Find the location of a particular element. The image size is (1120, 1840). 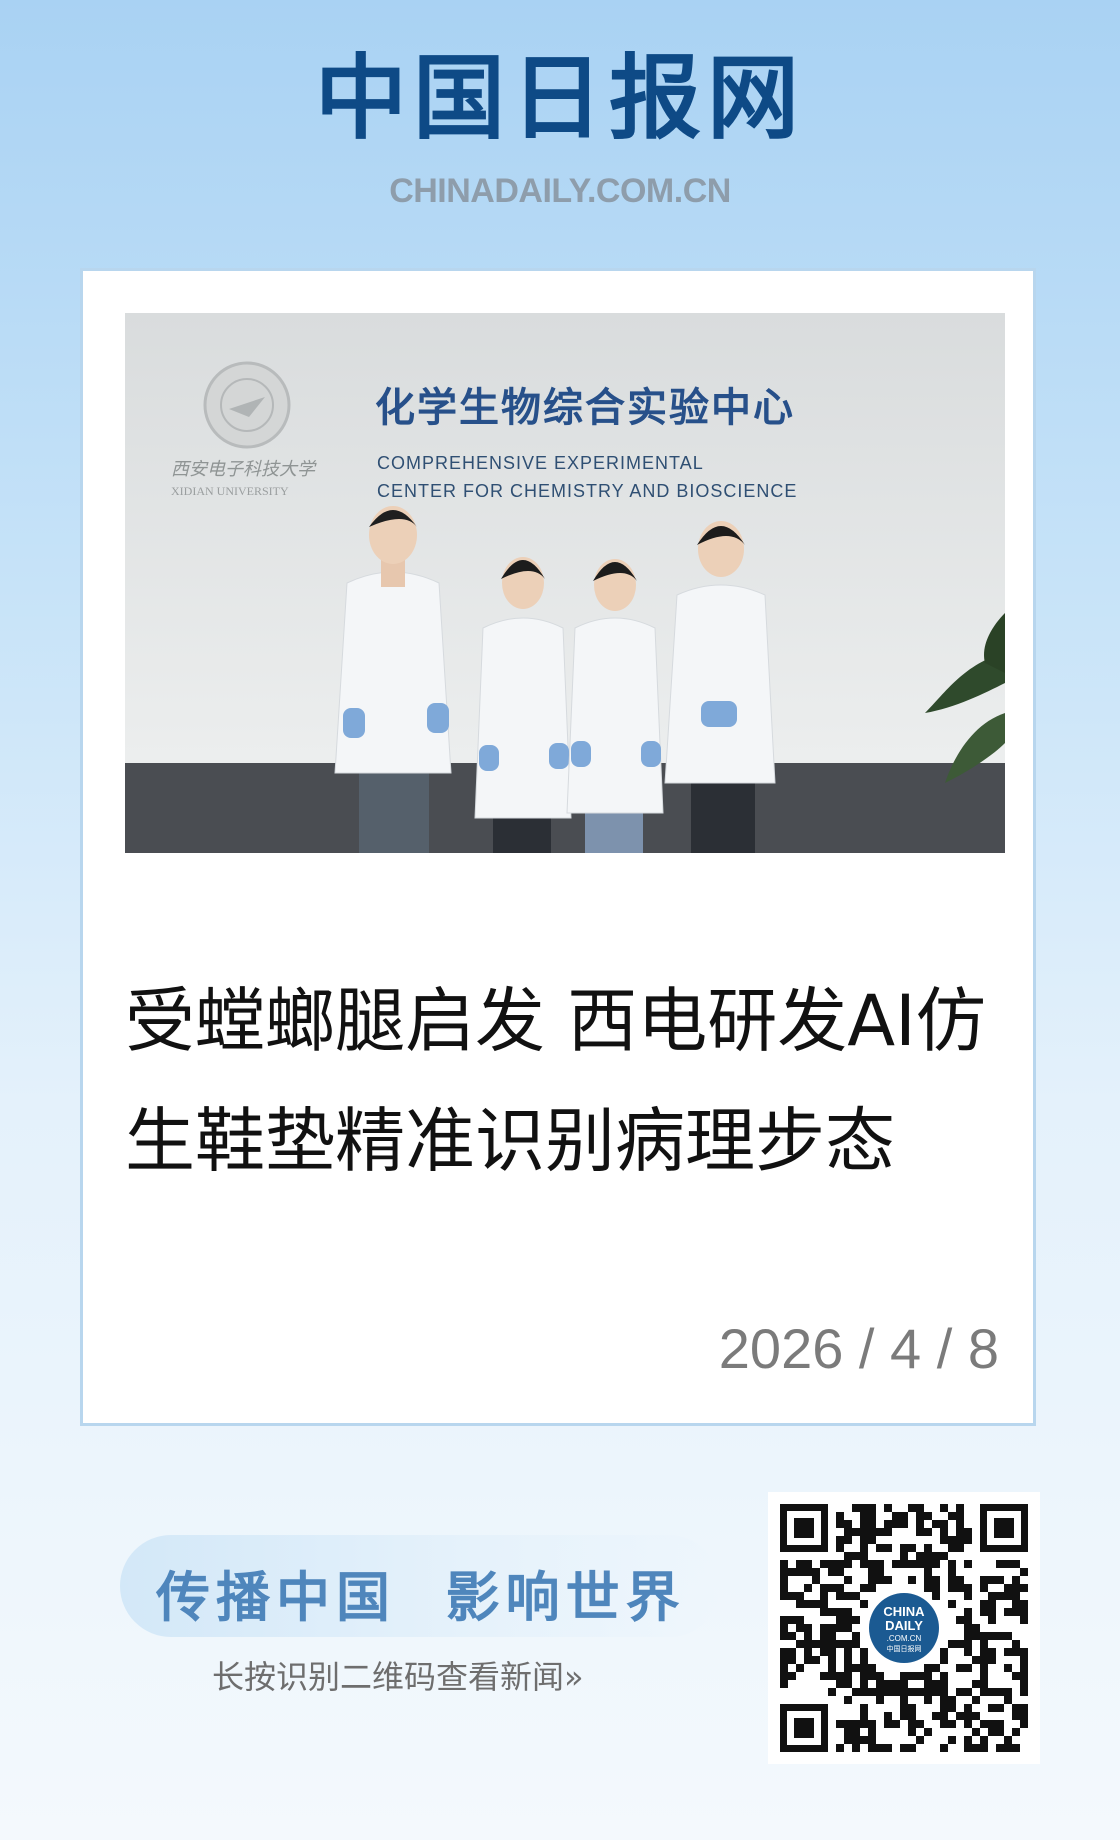

qr-code: CHINA DAILY .COM.CN 中国日报网 is located at coordinates (904, 1628).